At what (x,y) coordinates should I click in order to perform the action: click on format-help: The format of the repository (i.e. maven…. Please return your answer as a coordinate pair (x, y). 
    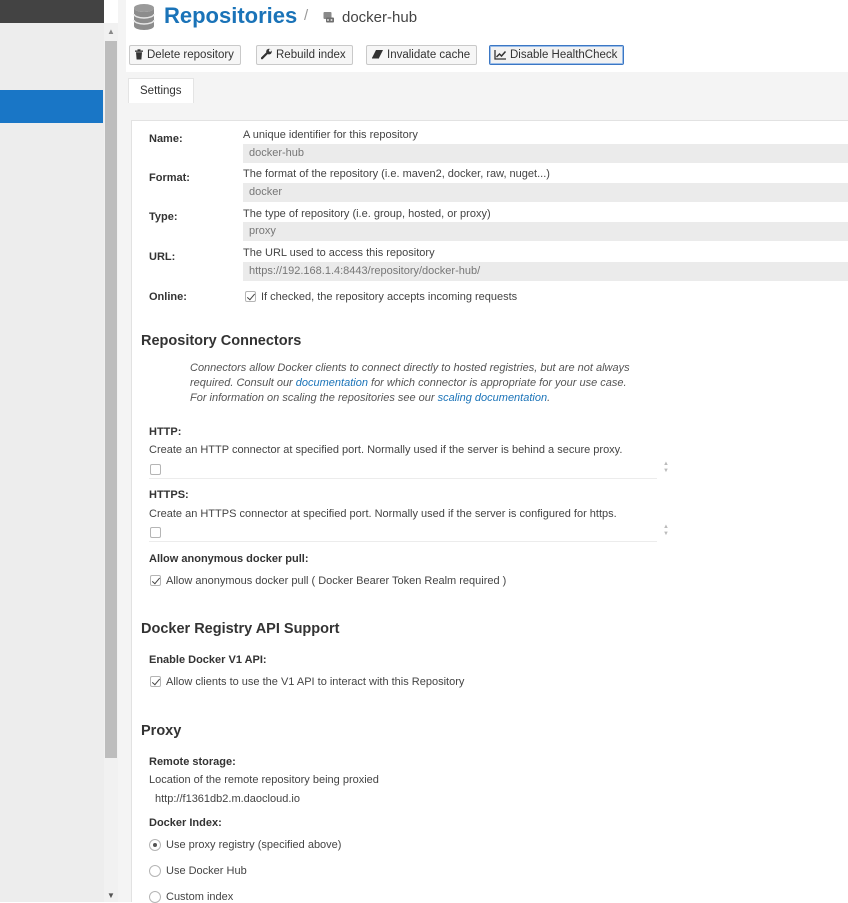
    Looking at the image, I should click on (396, 174).